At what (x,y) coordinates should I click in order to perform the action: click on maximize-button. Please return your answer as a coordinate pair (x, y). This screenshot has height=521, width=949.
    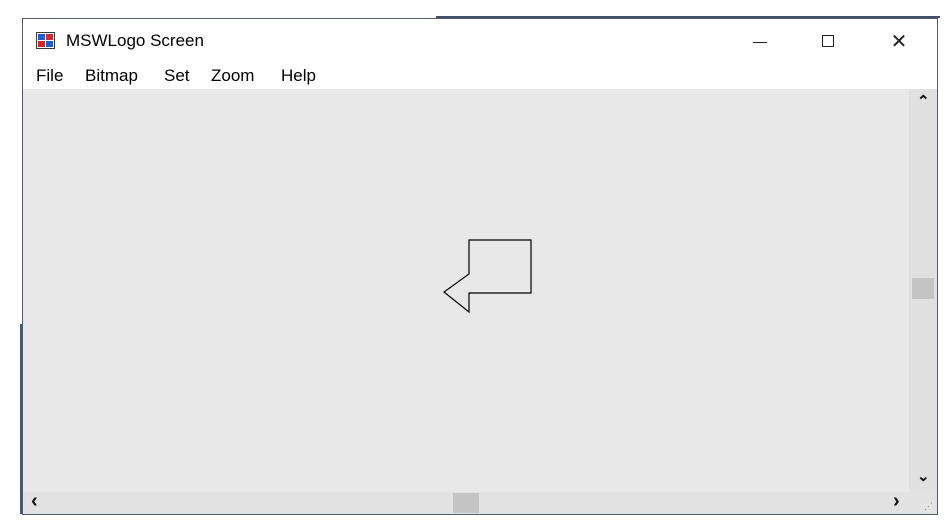
    Looking at the image, I should click on (828, 41).